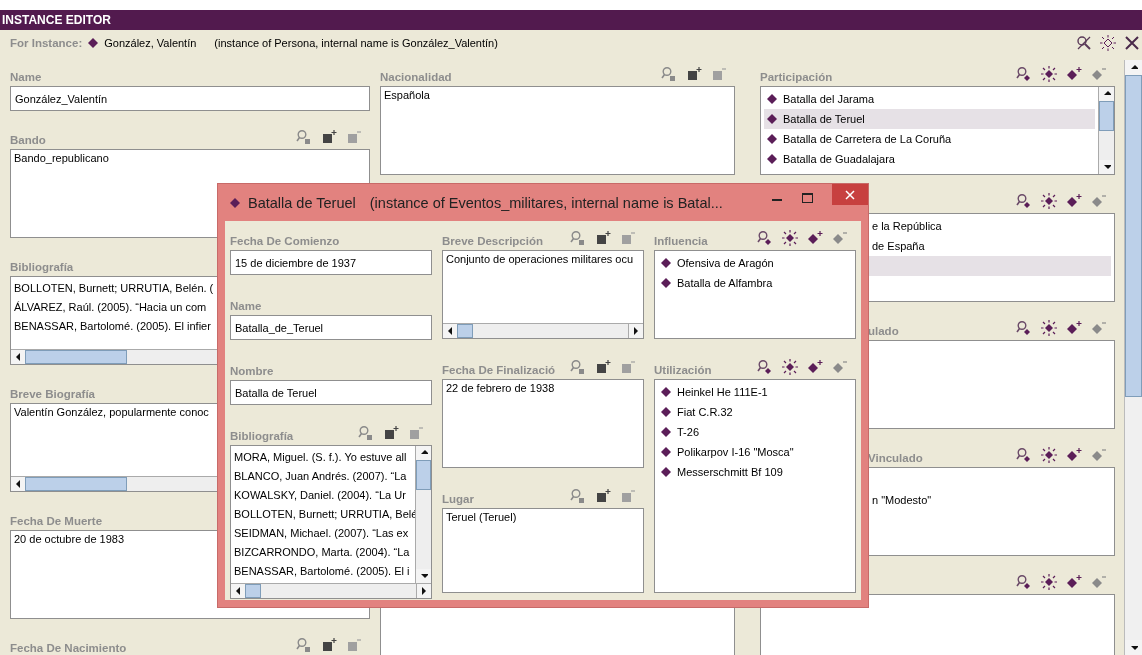  What do you see at coordinates (110, 307) in the screenshot?
I see `bibliography-entry: ÁLVAREZ, Raúl. (2005). “Hacia un com` at bounding box center [110, 307].